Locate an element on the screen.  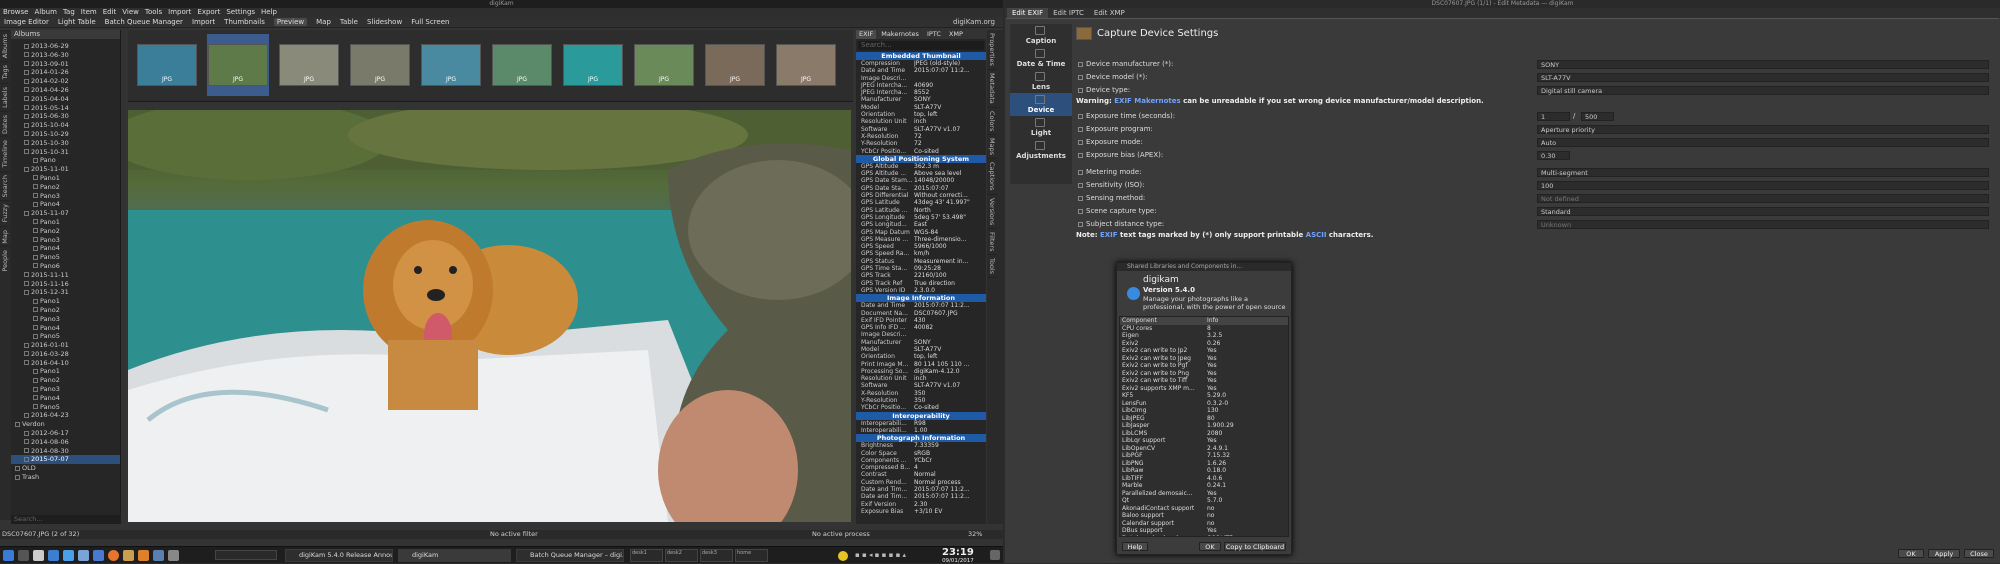
model-checkbox is located at coordinates (1080, 77).